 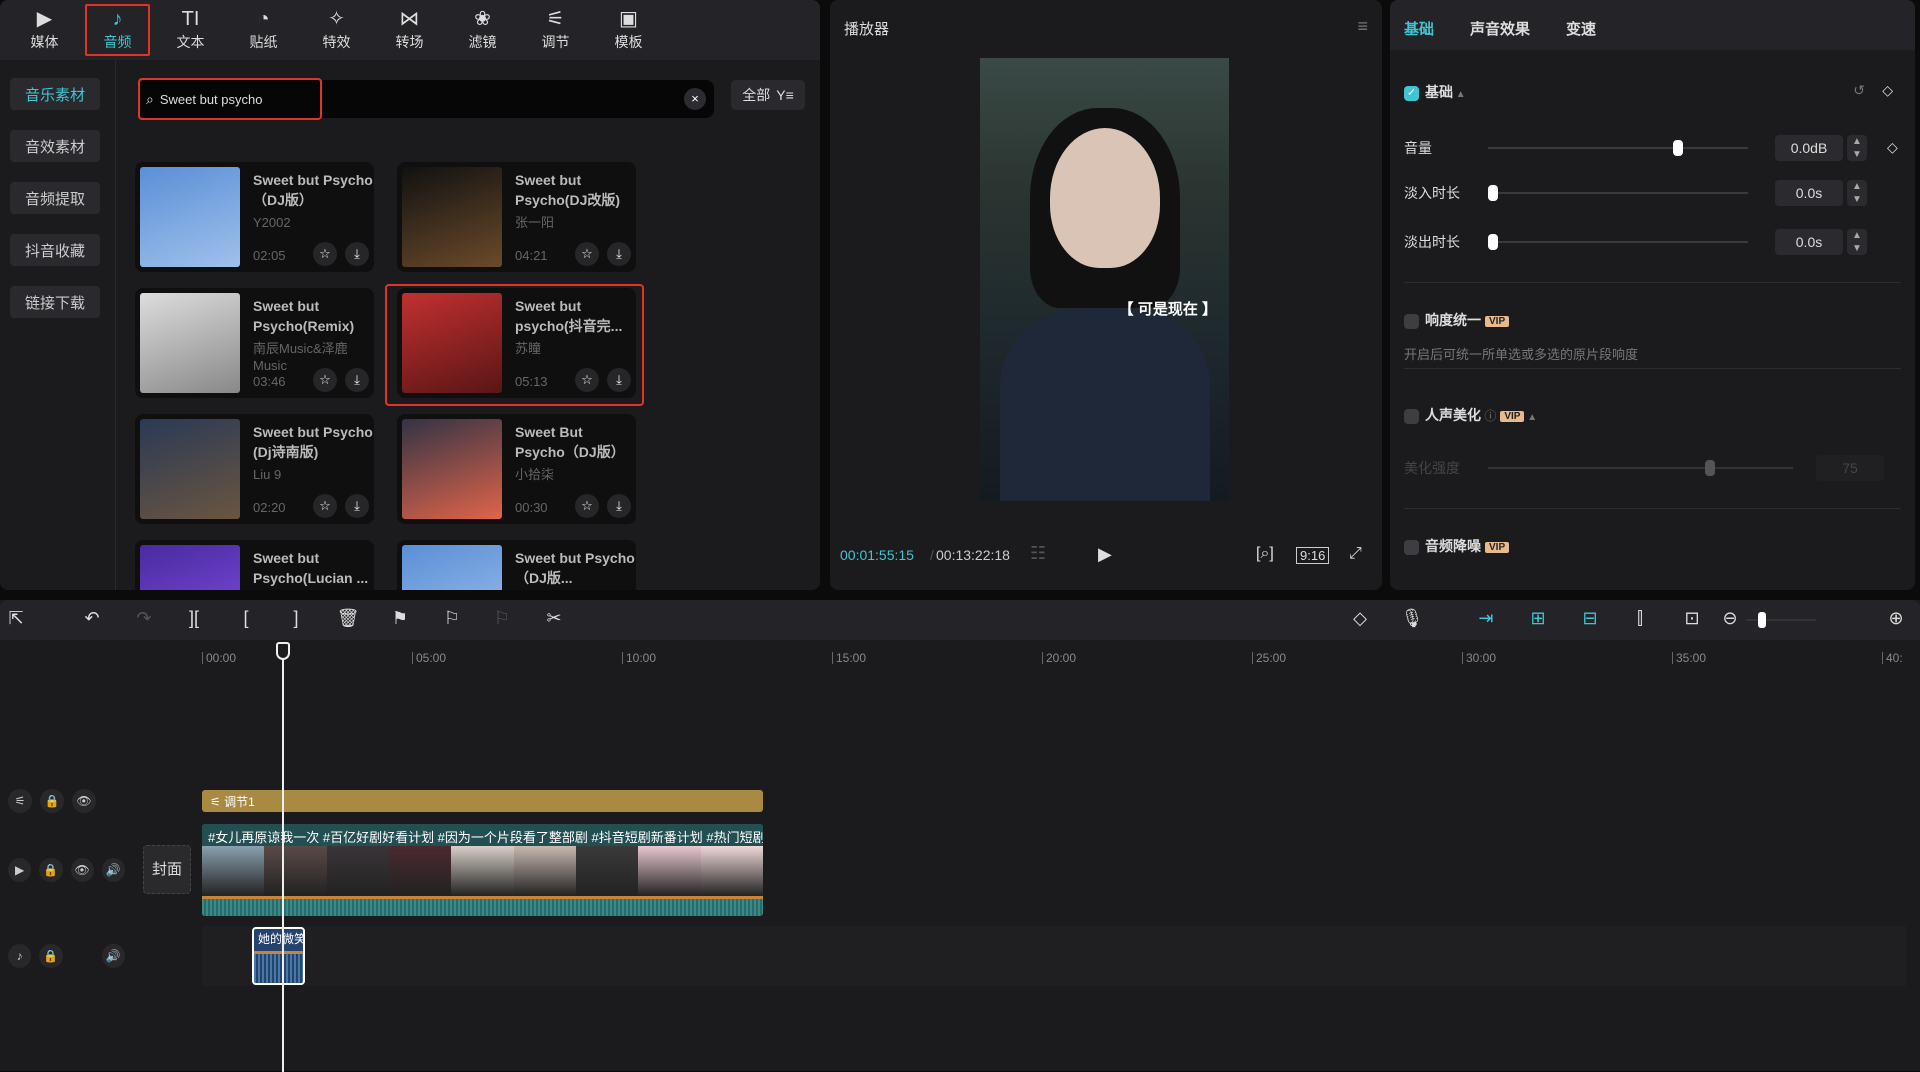 I want to click on fade-in-value: 0.0s, so click(x=1809, y=193).